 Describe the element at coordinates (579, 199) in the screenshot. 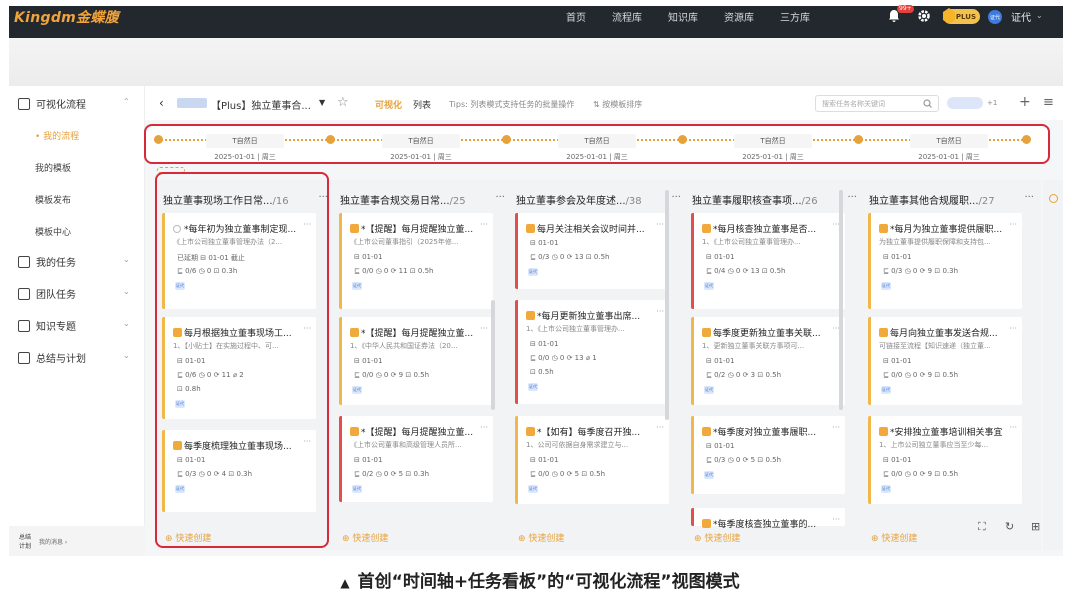

I see `column-title: 独立董事参会及年度述.../38` at that location.